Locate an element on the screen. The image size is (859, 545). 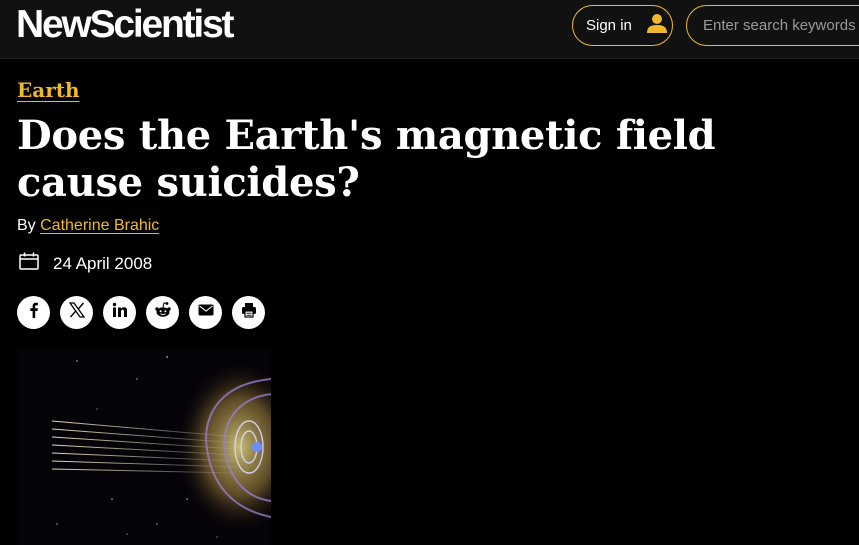
email-icon is located at coordinates (206, 312).